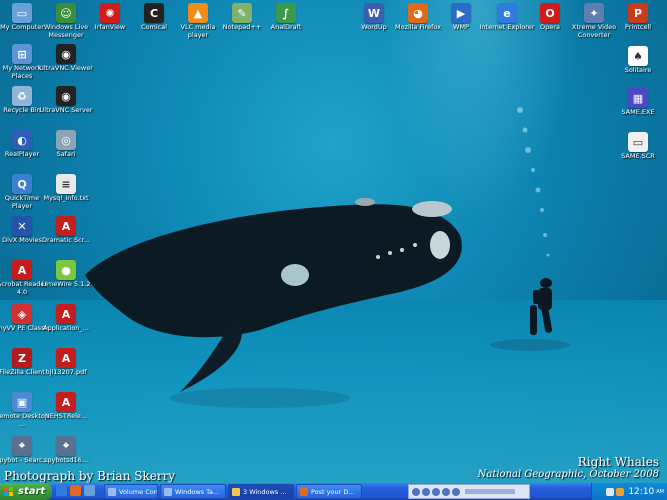 Image resolution: width=667 pixels, height=500 pixels. I want to click on desktop-icon: ∫ AnalDraft, so click(286, 17).